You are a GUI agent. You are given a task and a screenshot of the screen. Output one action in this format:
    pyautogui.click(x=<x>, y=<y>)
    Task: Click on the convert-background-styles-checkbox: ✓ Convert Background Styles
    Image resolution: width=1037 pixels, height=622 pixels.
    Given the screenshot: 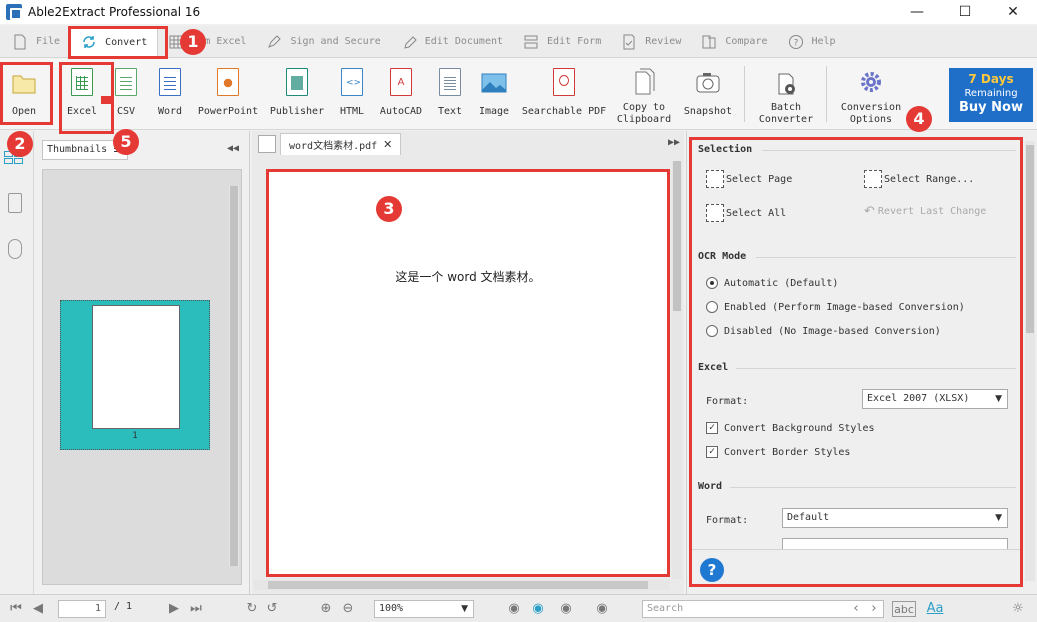 What is the action you would take?
    pyautogui.click(x=790, y=428)
    